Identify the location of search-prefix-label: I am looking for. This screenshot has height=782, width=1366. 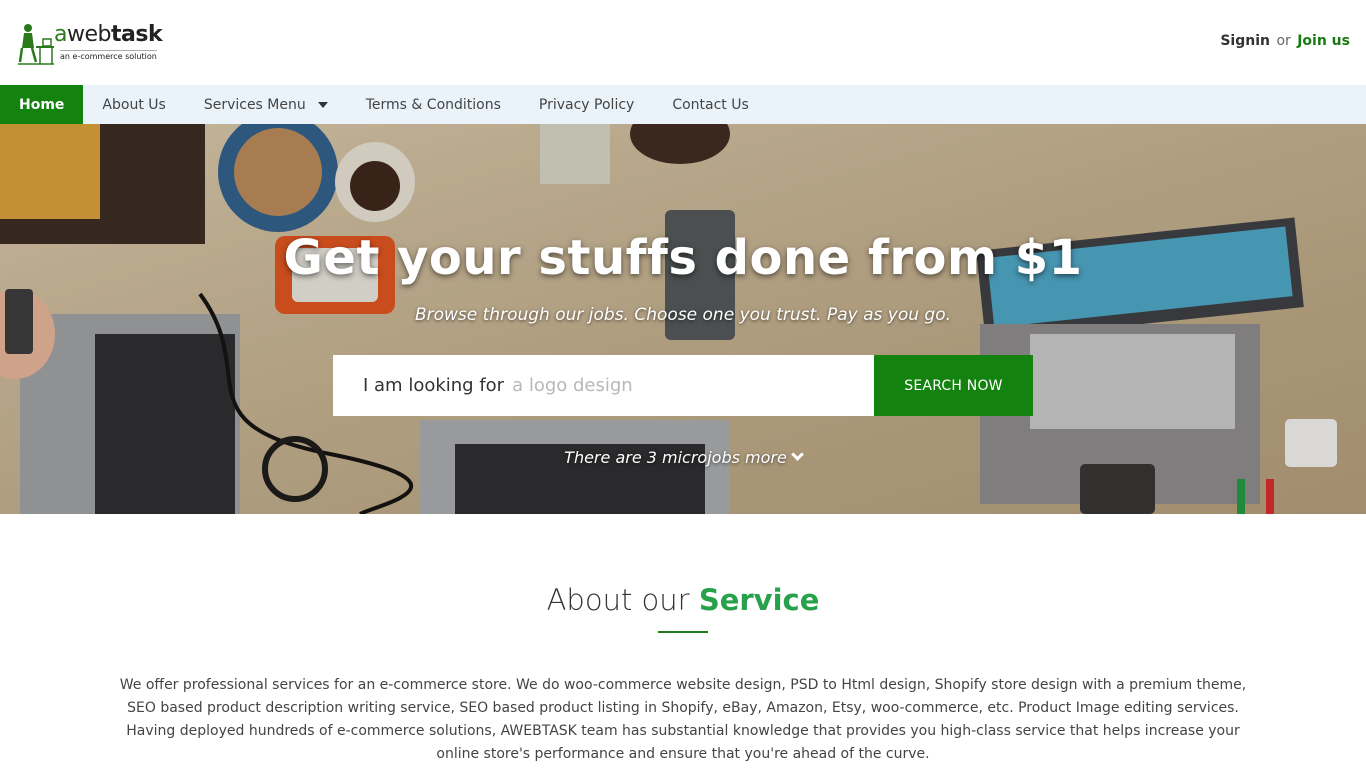
(434, 385).